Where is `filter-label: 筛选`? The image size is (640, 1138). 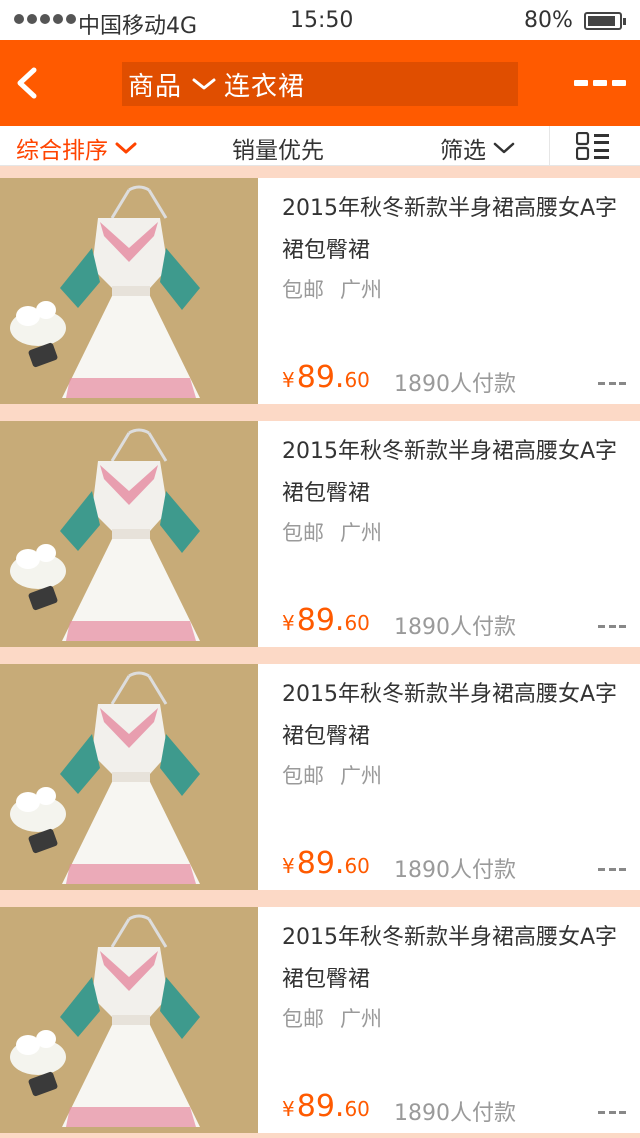
filter-label: 筛选 is located at coordinates (463, 151).